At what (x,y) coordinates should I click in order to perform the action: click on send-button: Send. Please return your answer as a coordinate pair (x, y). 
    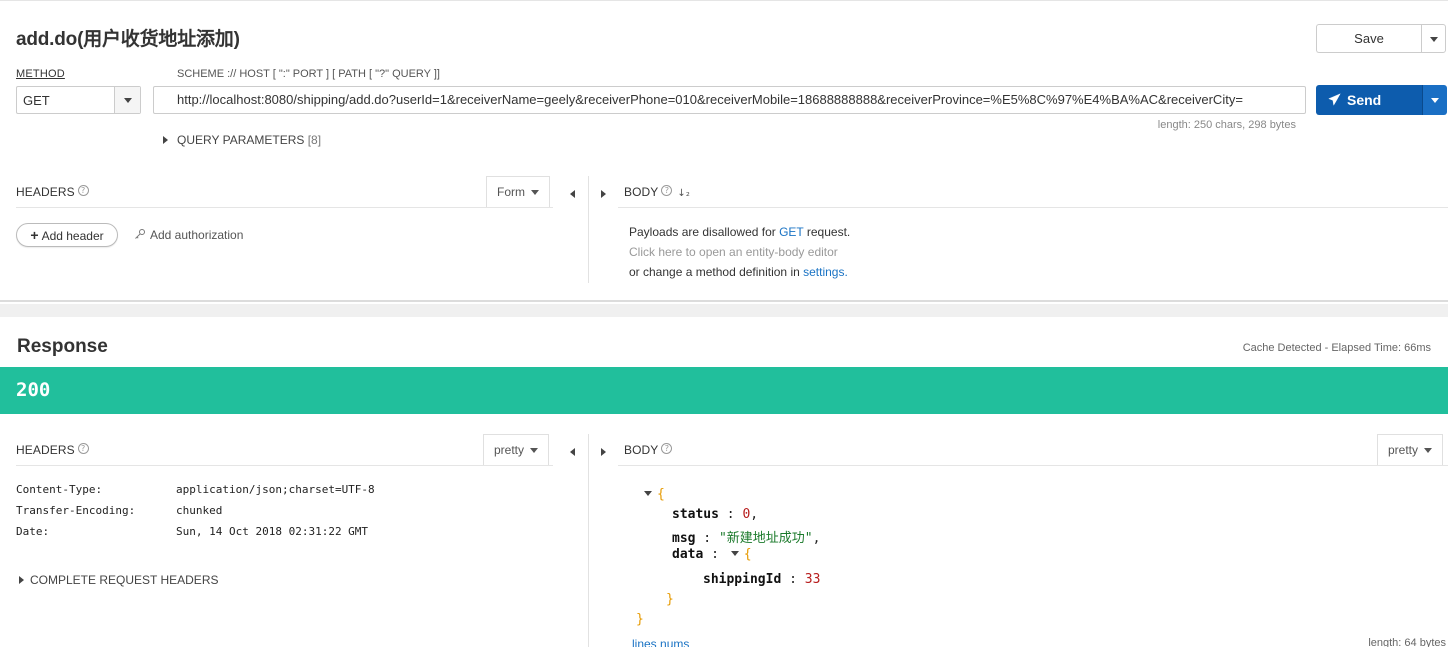
    Looking at the image, I should click on (1369, 100).